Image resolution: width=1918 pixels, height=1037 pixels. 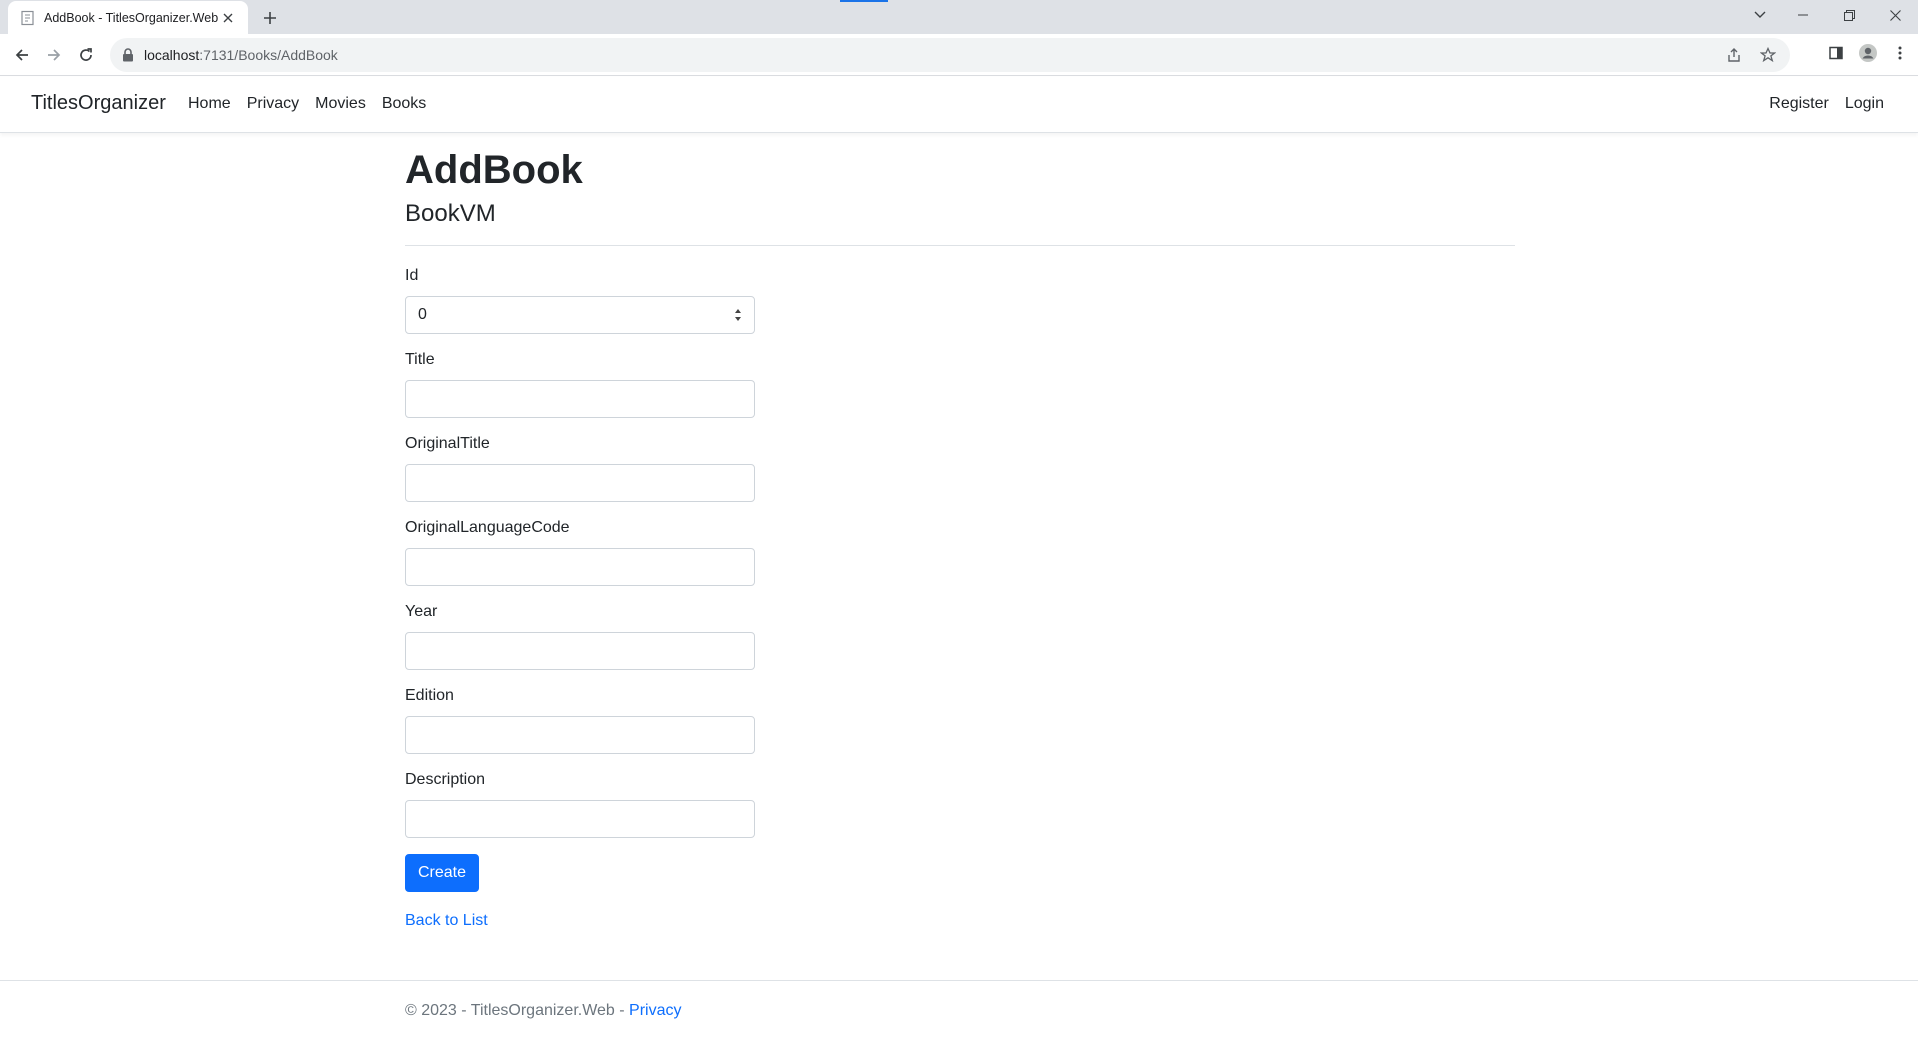 I want to click on auth-links: Register Login, so click(x=1826, y=104).